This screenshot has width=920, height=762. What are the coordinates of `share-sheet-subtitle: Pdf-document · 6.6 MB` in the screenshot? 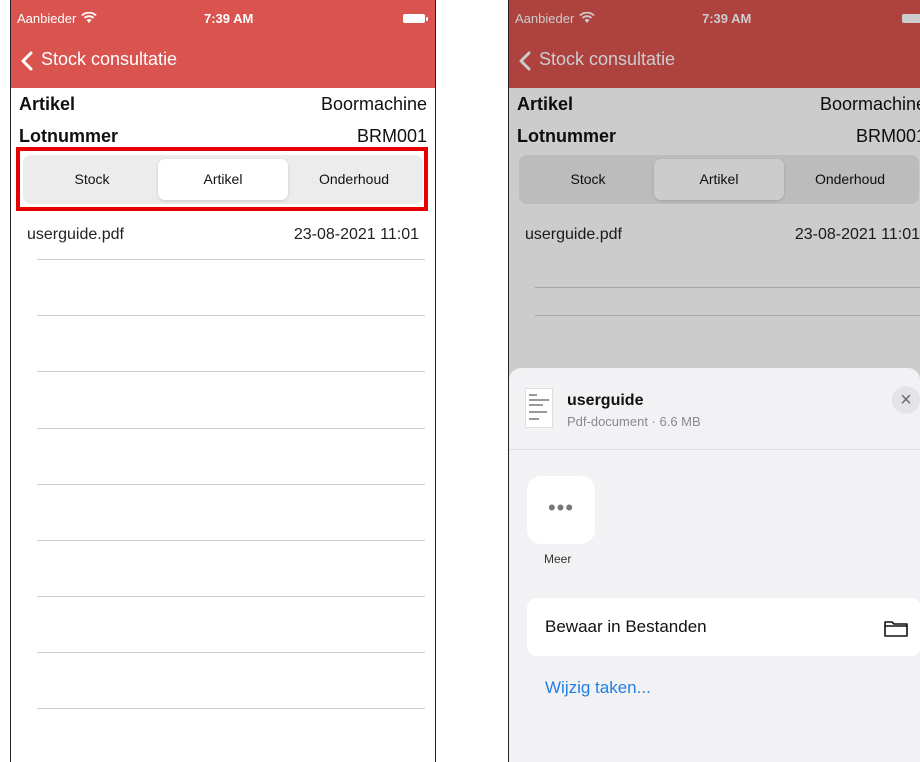 It's located at (634, 421).